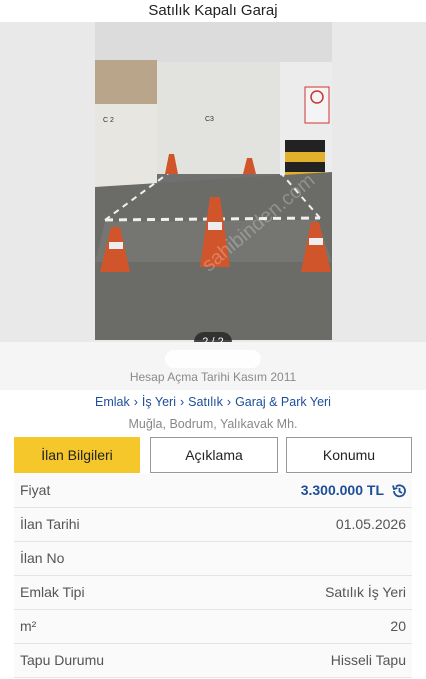  I want to click on tab-ilan-bilgileri: İlan Bilgileri, so click(77, 455).